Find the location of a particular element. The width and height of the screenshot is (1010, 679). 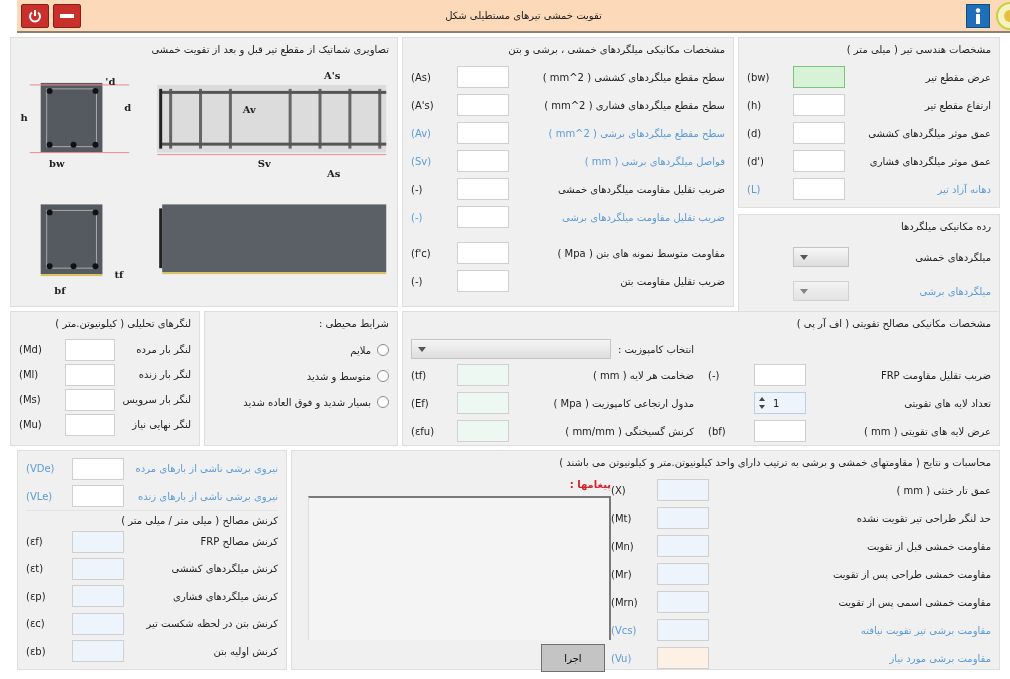

symbol-label: (f'c) is located at coordinates (421, 253).